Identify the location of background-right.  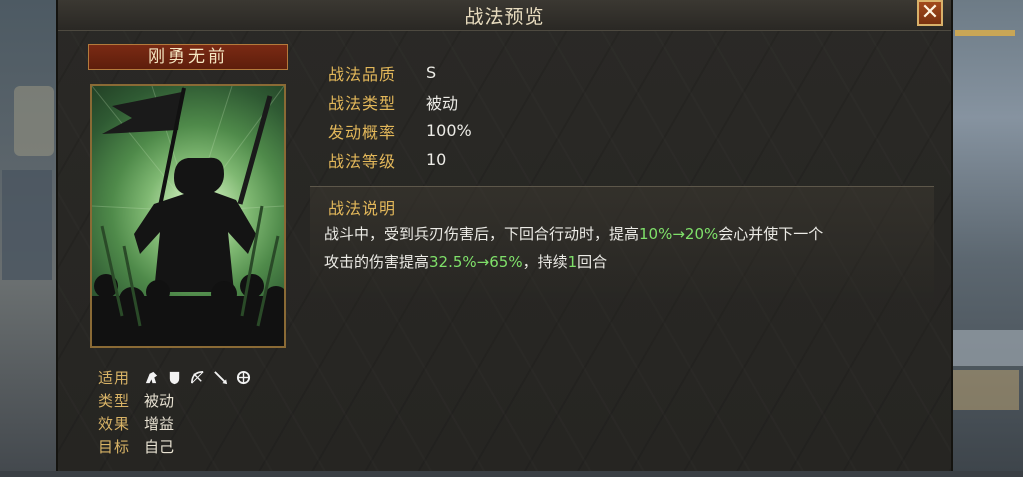
(986, 235).